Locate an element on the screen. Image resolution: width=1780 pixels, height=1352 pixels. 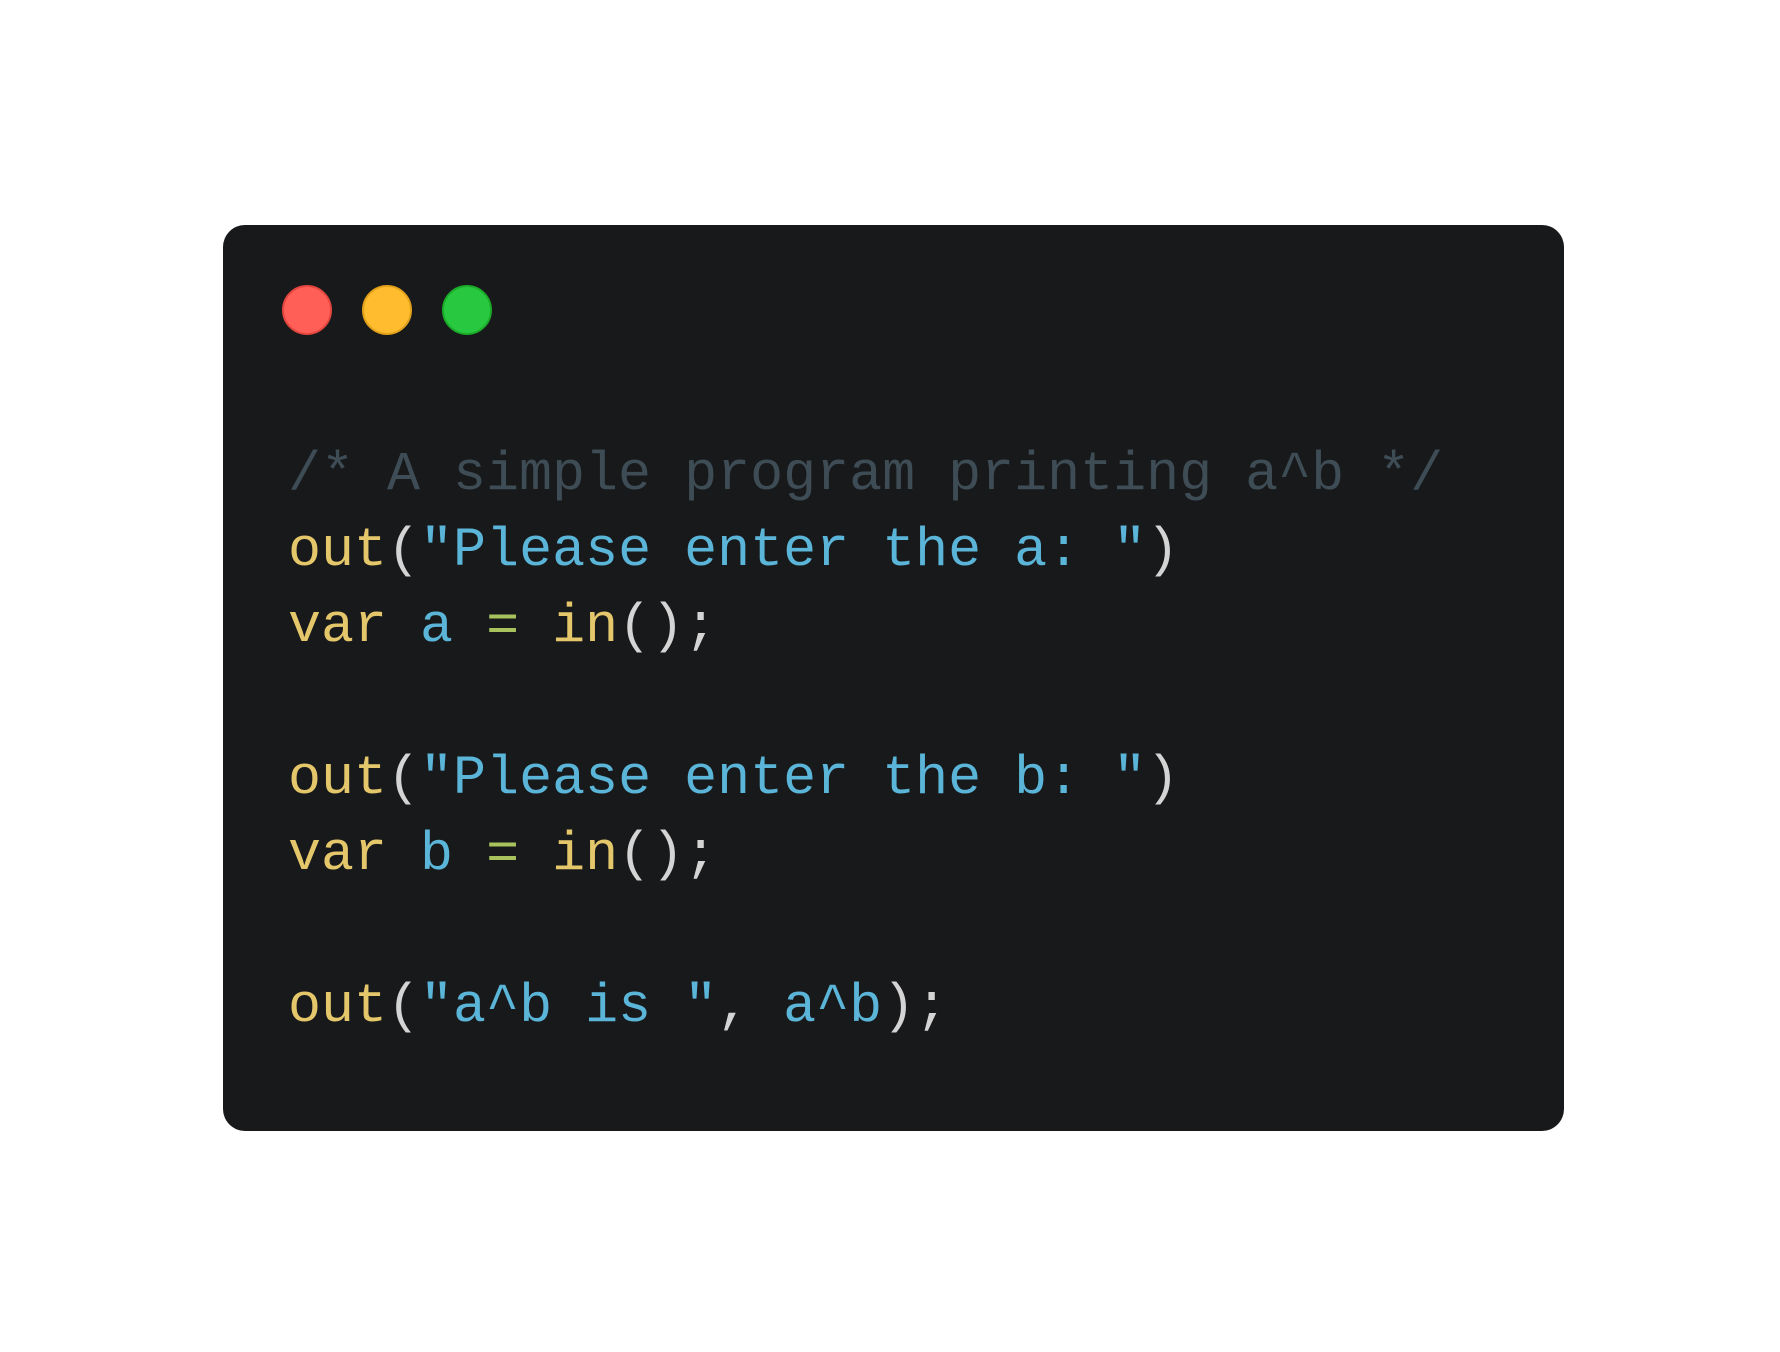
code-line-comment: /* A simple program printing a^b */ is located at coordinates (865, 475).